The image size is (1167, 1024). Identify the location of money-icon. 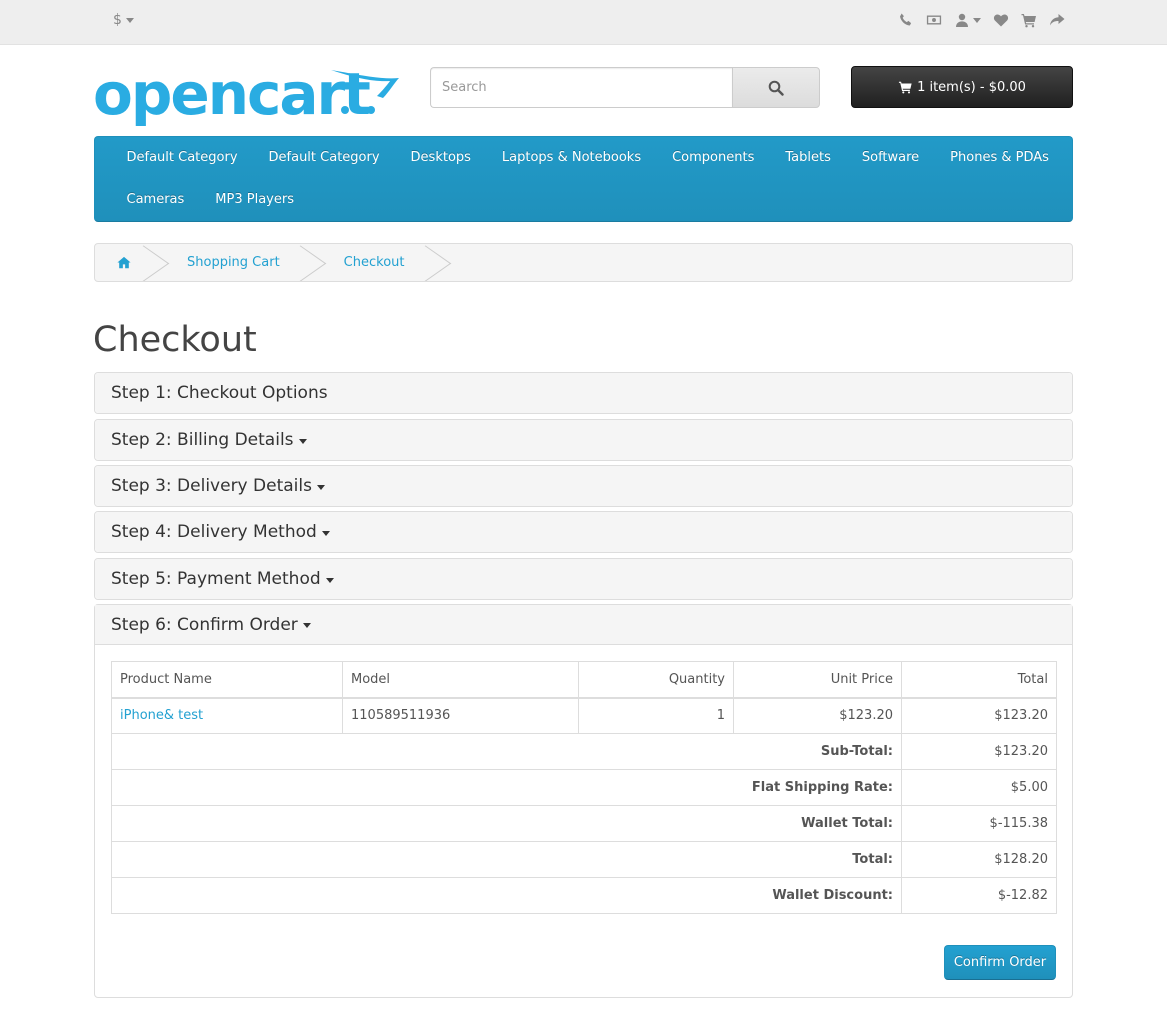
(934, 20).